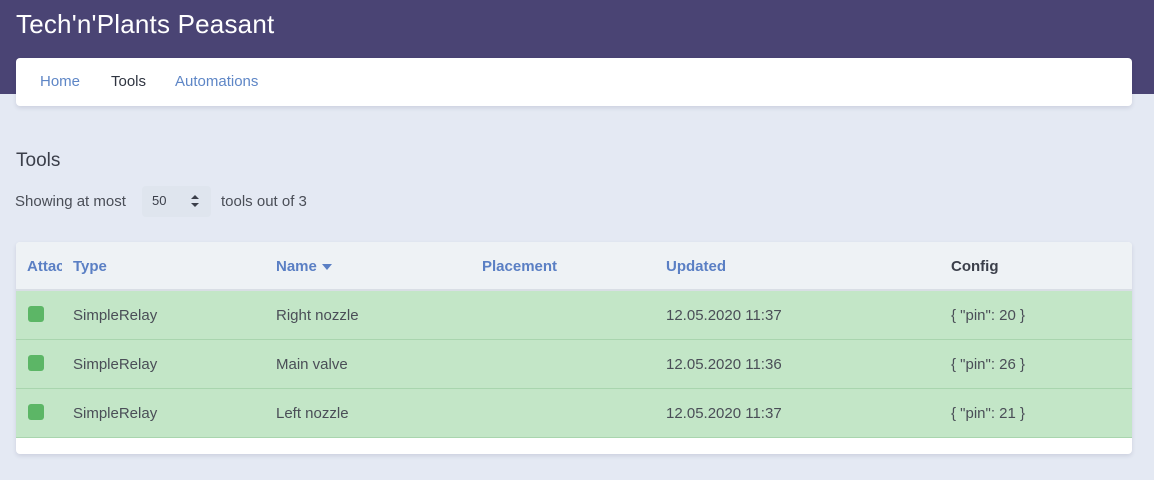 This screenshot has height=480, width=1154. Describe the element at coordinates (312, 413) in the screenshot. I see `cell-name: Left nozzle` at that location.